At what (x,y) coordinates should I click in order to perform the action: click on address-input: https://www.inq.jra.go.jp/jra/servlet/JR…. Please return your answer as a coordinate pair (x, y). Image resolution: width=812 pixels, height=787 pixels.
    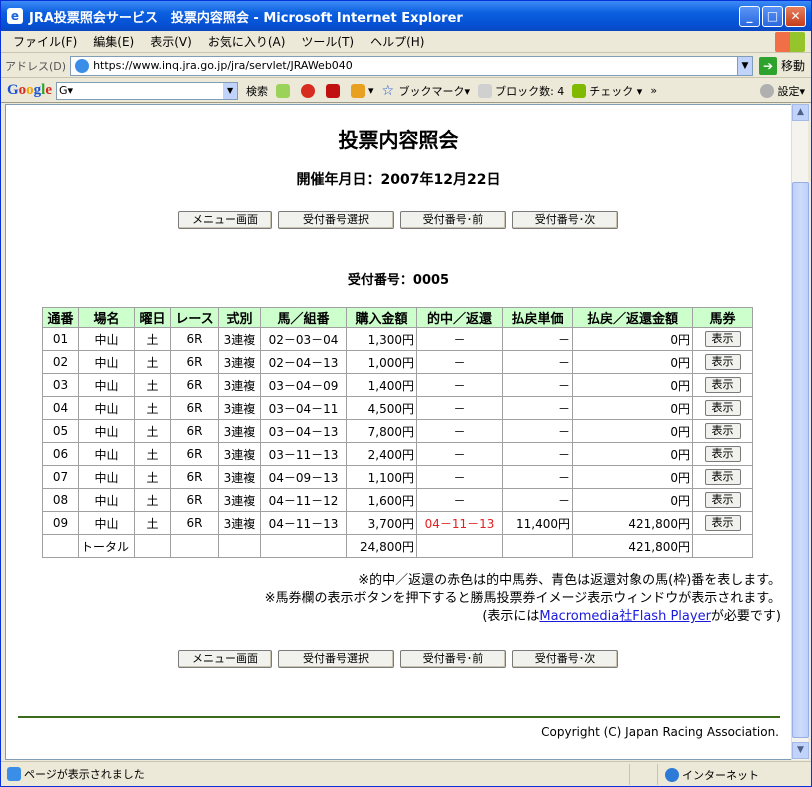
    Looking at the image, I should click on (404, 65).